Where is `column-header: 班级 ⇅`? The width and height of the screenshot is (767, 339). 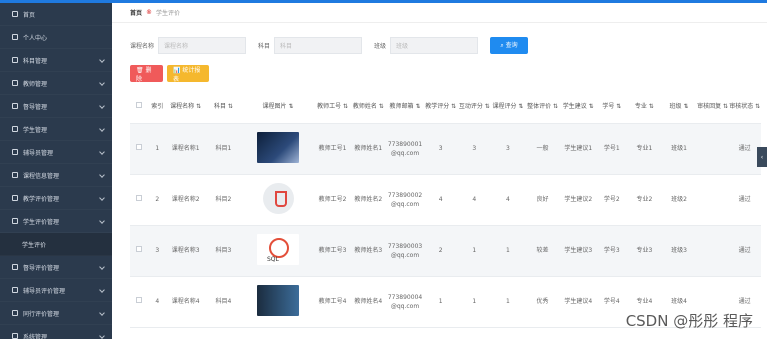 column-header: 班级 ⇅ is located at coordinates (679, 107).